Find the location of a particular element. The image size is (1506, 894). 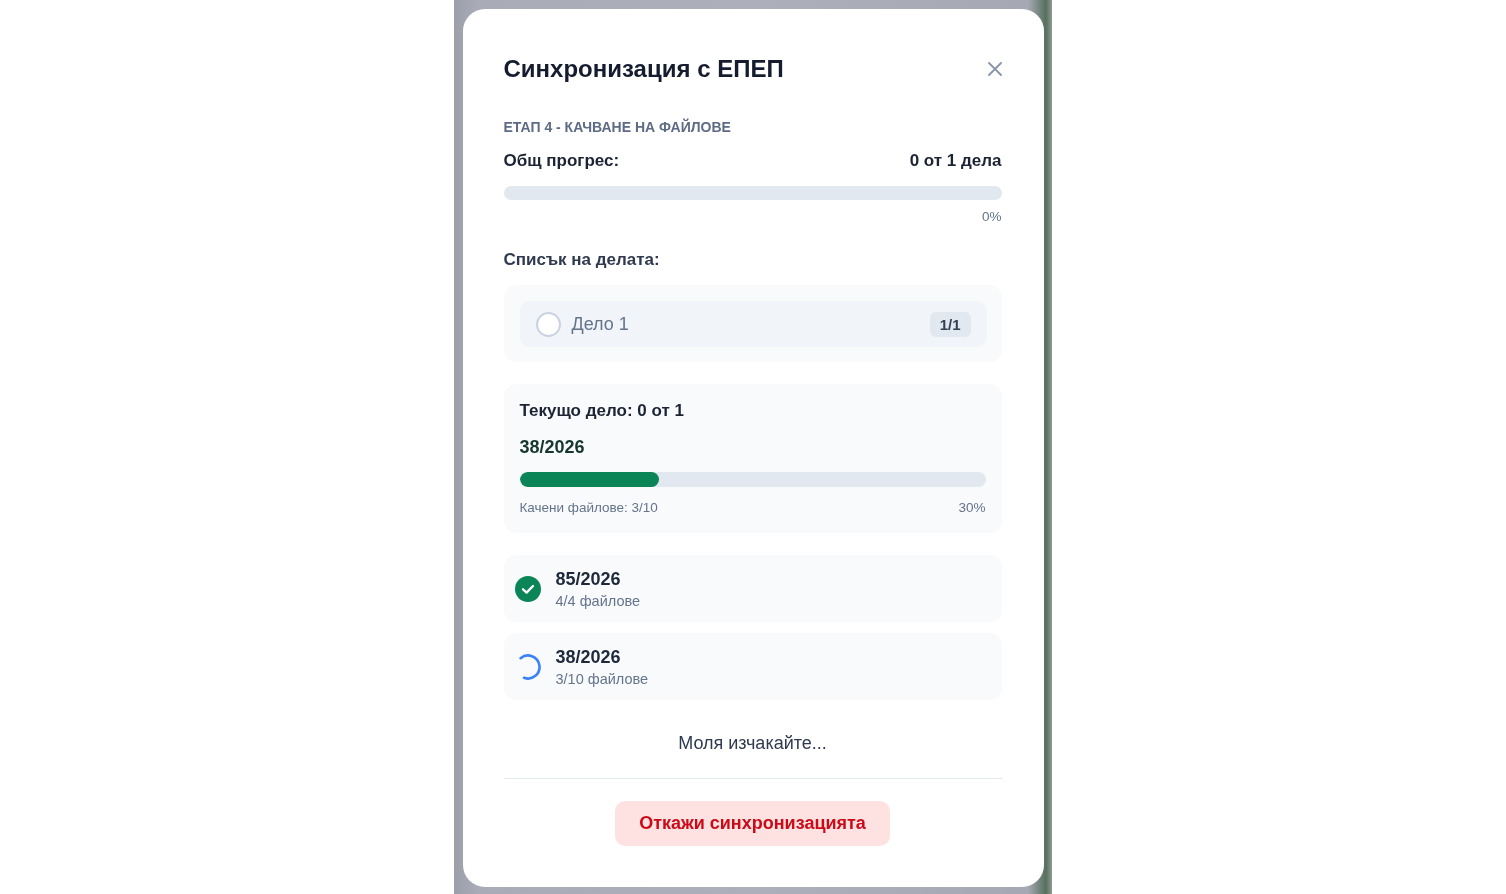

case-count-badge: 1/1 is located at coordinates (950, 324).